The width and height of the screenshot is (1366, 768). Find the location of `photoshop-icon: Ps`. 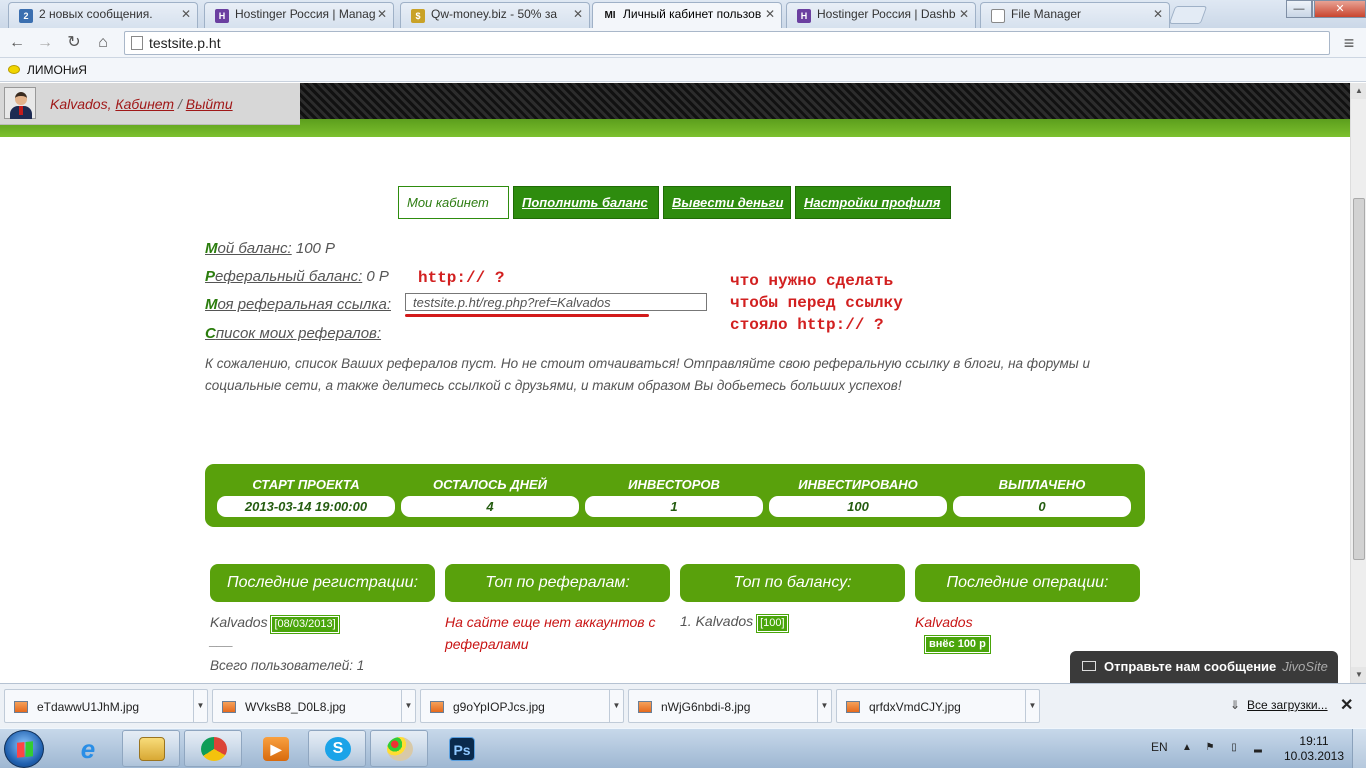

photoshop-icon: Ps is located at coordinates (462, 749).